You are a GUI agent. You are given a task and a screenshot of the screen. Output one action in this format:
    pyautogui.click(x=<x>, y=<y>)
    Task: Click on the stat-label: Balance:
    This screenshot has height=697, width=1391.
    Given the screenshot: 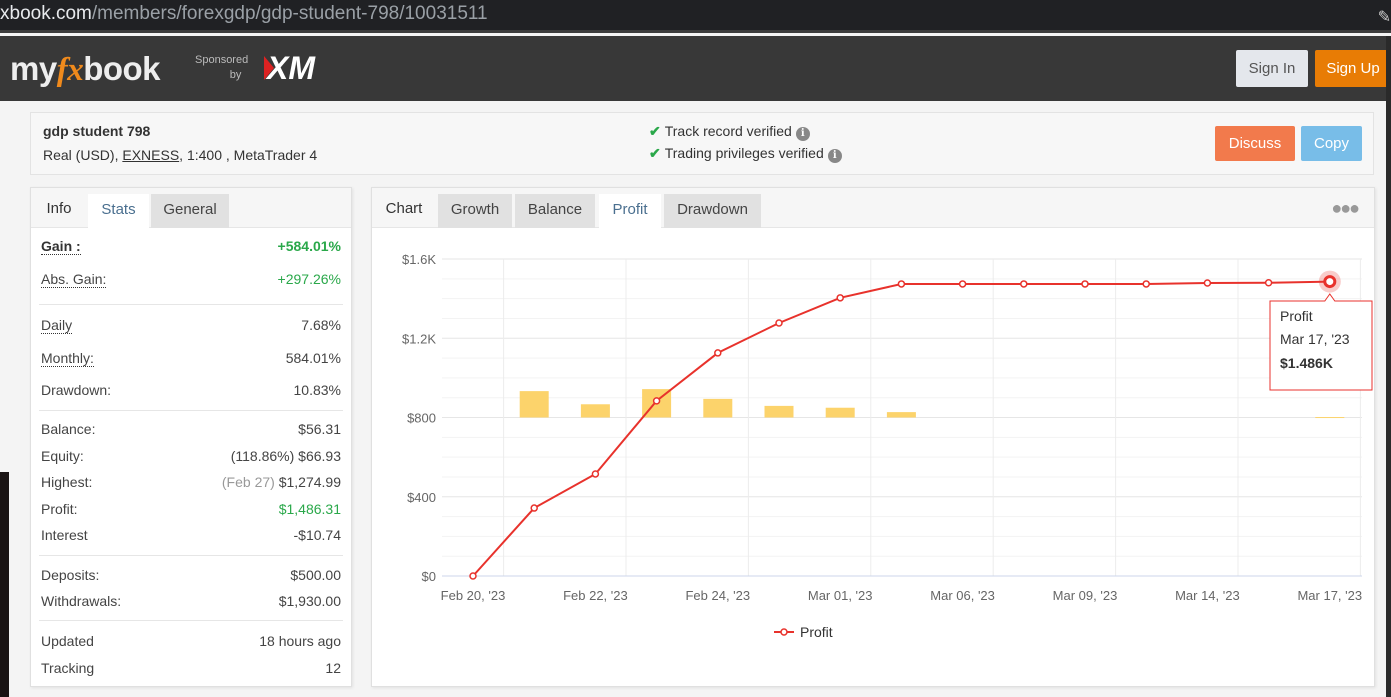 What is the action you would take?
    pyautogui.click(x=68, y=429)
    